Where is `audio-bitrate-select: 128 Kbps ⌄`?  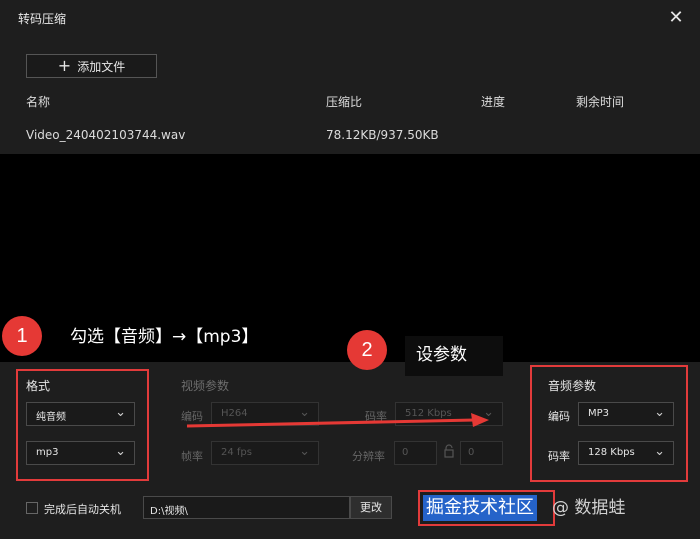
audio-bitrate-select: 128 Kbps ⌄ is located at coordinates (626, 453).